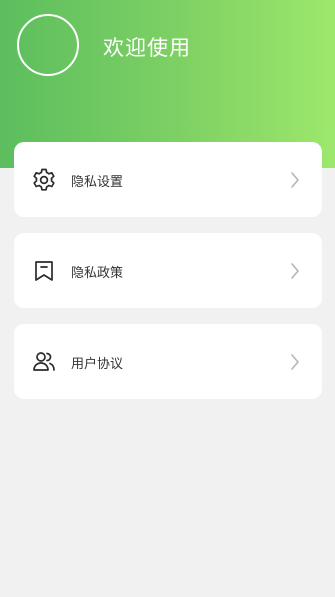 This screenshot has height=597, width=335. Describe the element at coordinates (97, 273) in the screenshot. I see `menu-item-label: 隐私政策` at that location.